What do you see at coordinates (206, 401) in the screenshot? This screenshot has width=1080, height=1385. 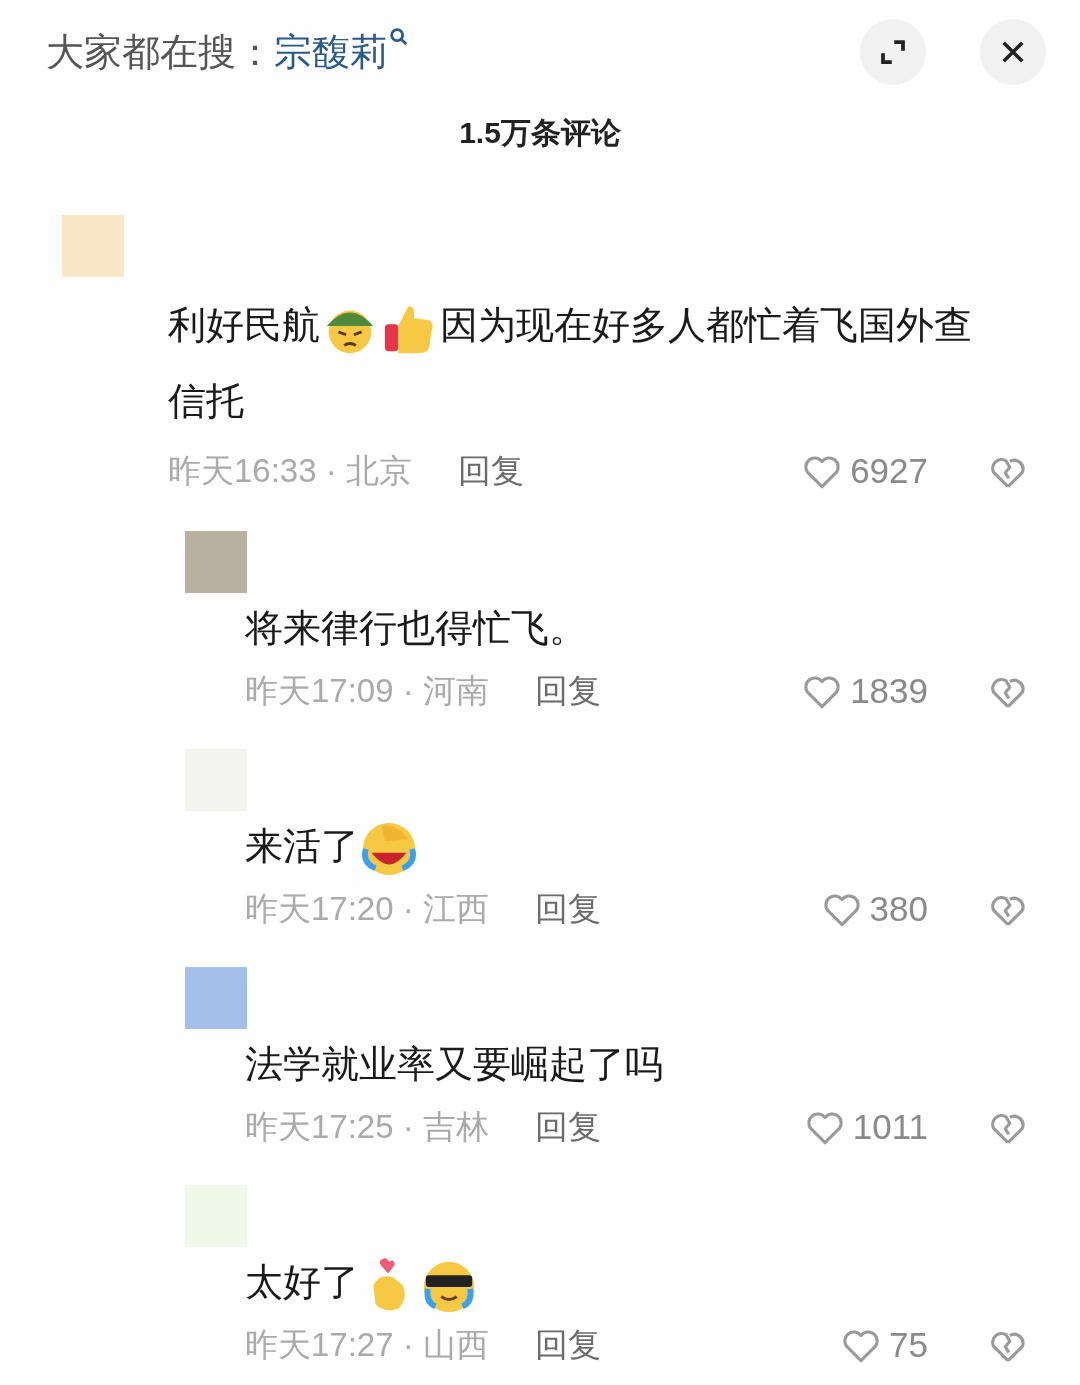 I see `comment-text: 信托` at bounding box center [206, 401].